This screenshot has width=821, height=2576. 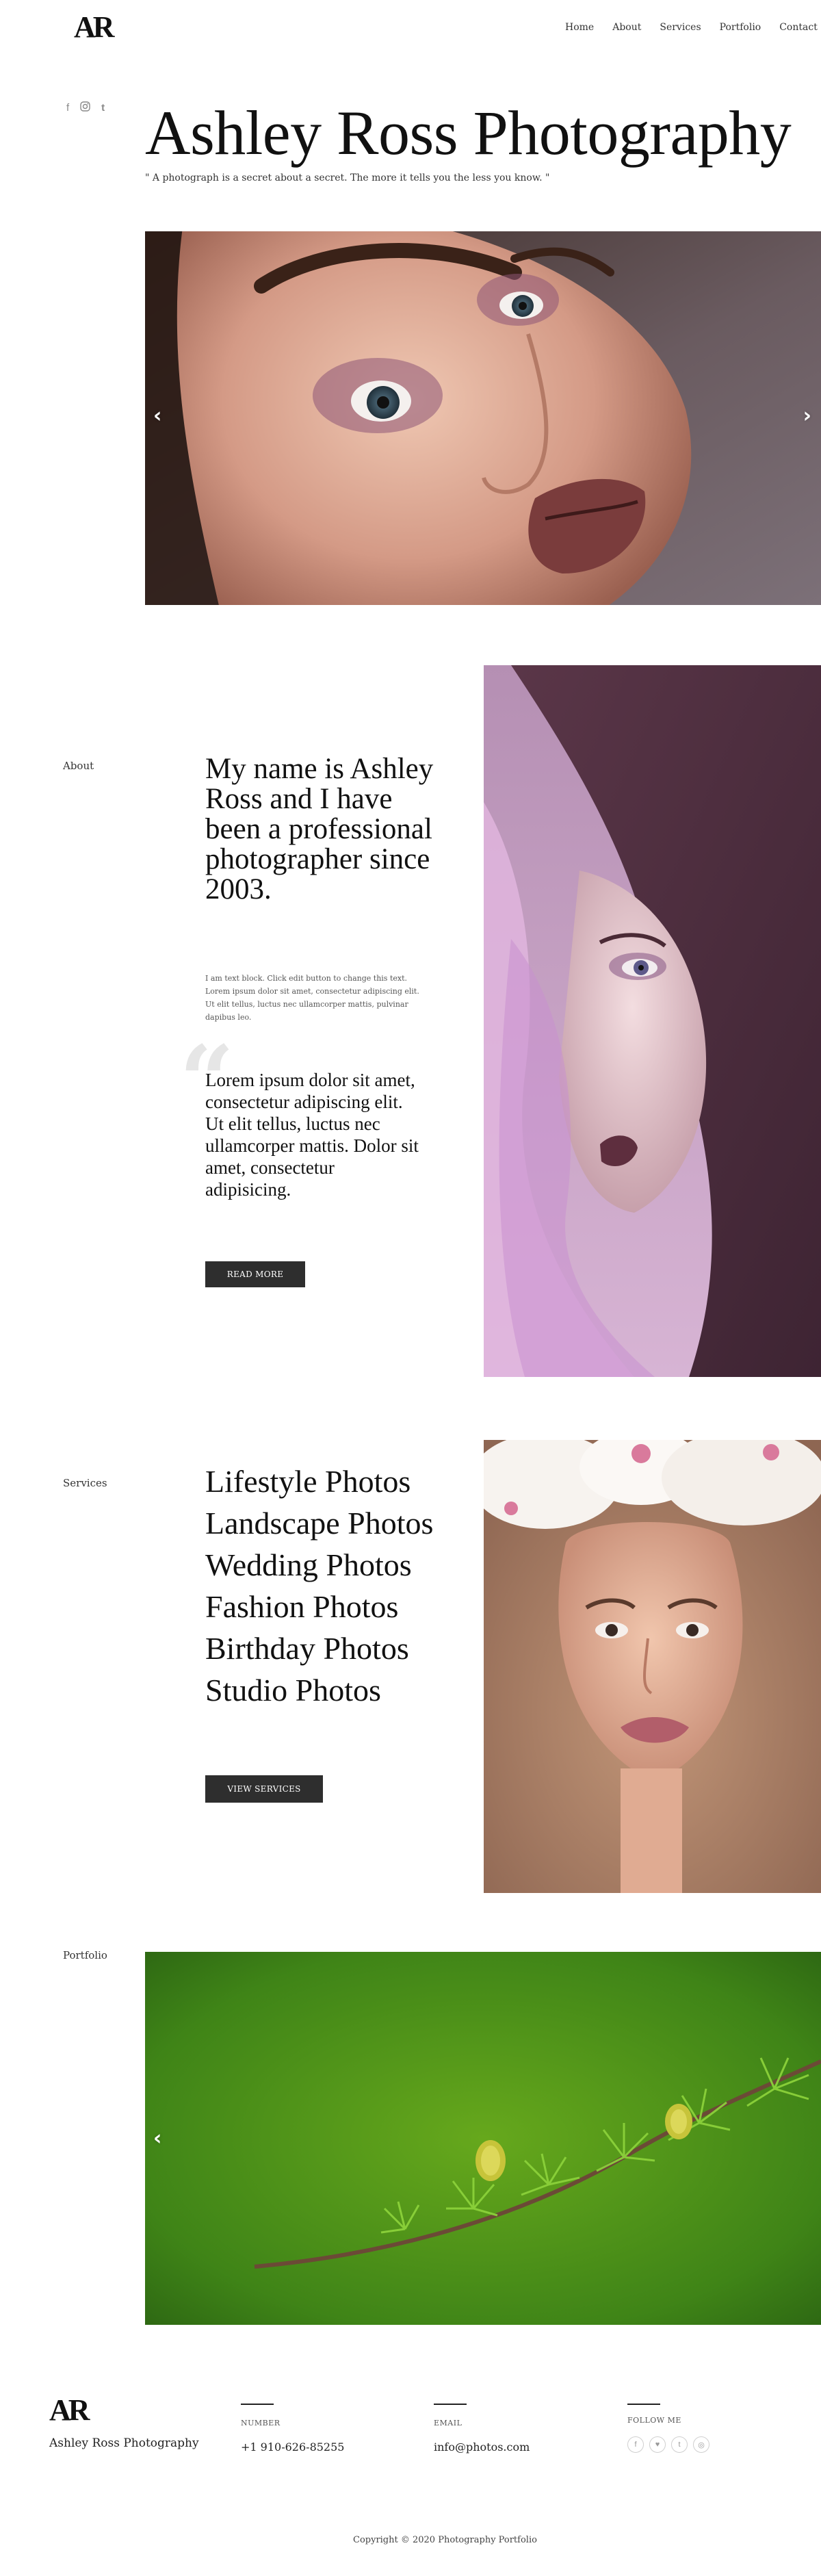 What do you see at coordinates (579, 27) in the screenshot?
I see `nav-home: Home` at bounding box center [579, 27].